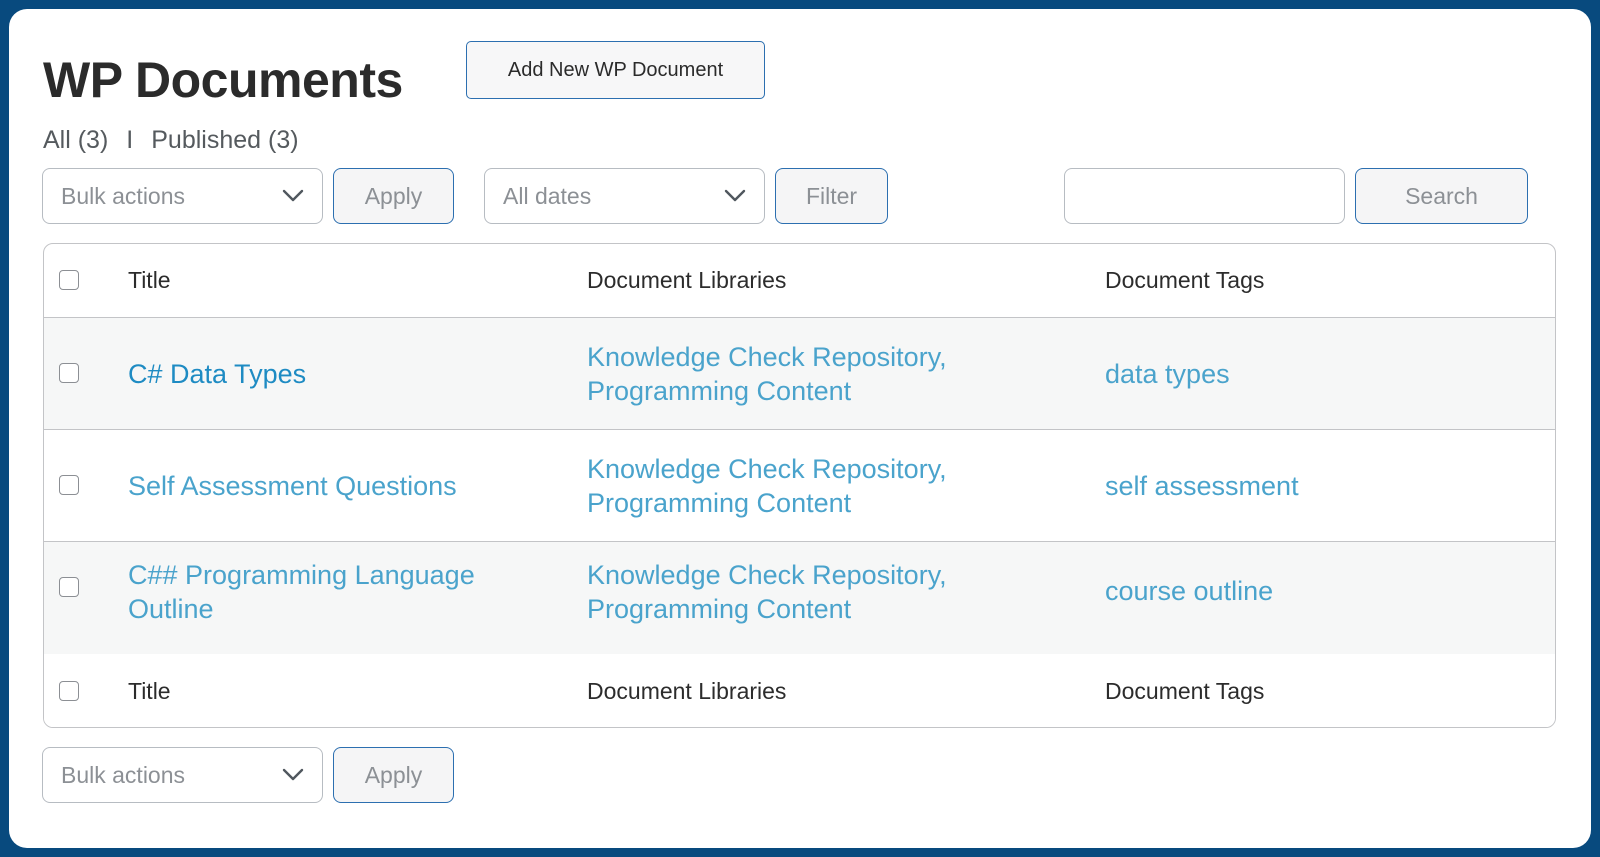 The image size is (1600, 857). What do you see at coordinates (1167, 374) in the screenshot?
I see `tag-link: data types` at bounding box center [1167, 374].